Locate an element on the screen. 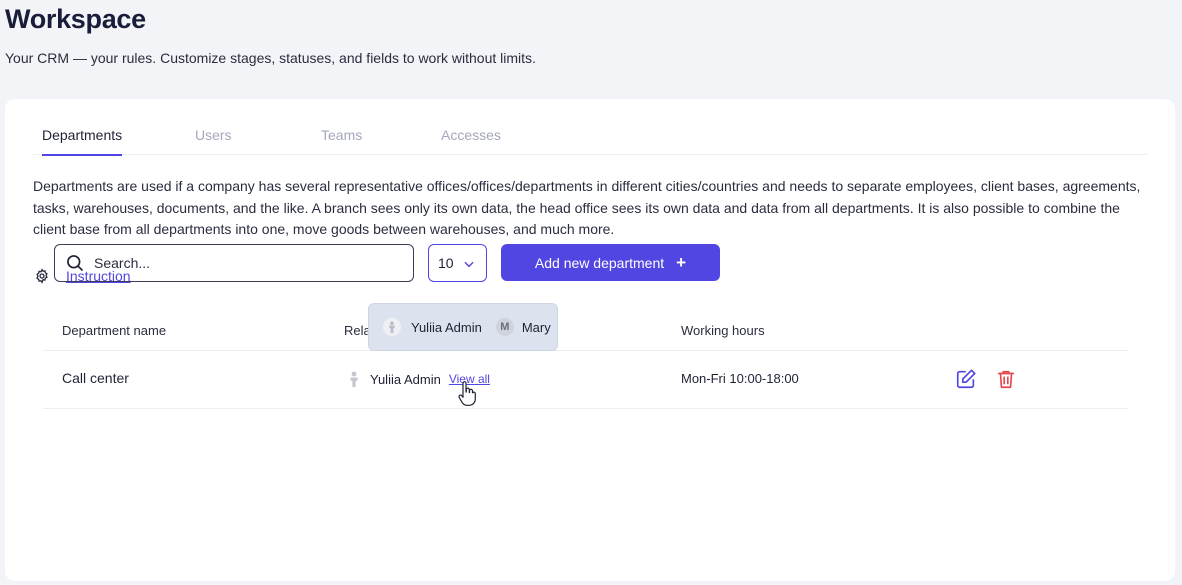  trash-icon is located at coordinates (1006, 379).